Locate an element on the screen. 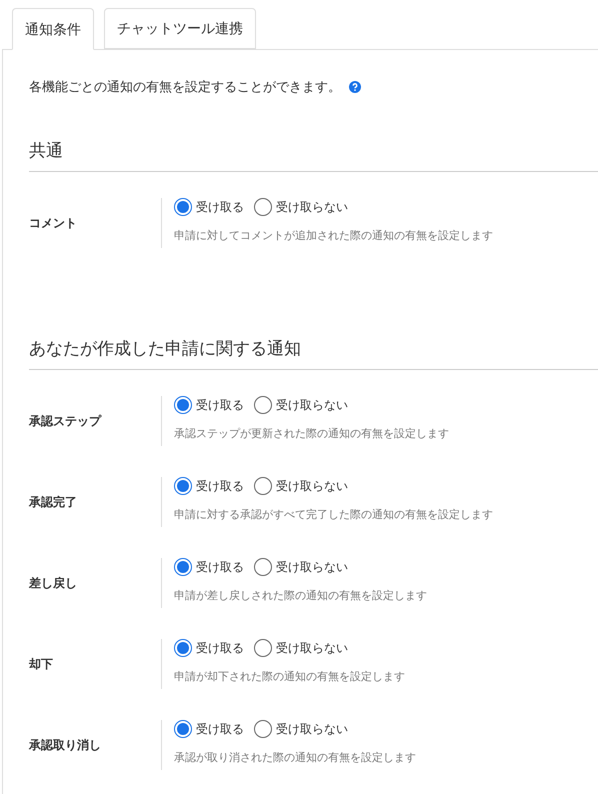 The height and width of the screenshot is (794, 598). setting-label: 承認取り消し is located at coordinates (65, 745).